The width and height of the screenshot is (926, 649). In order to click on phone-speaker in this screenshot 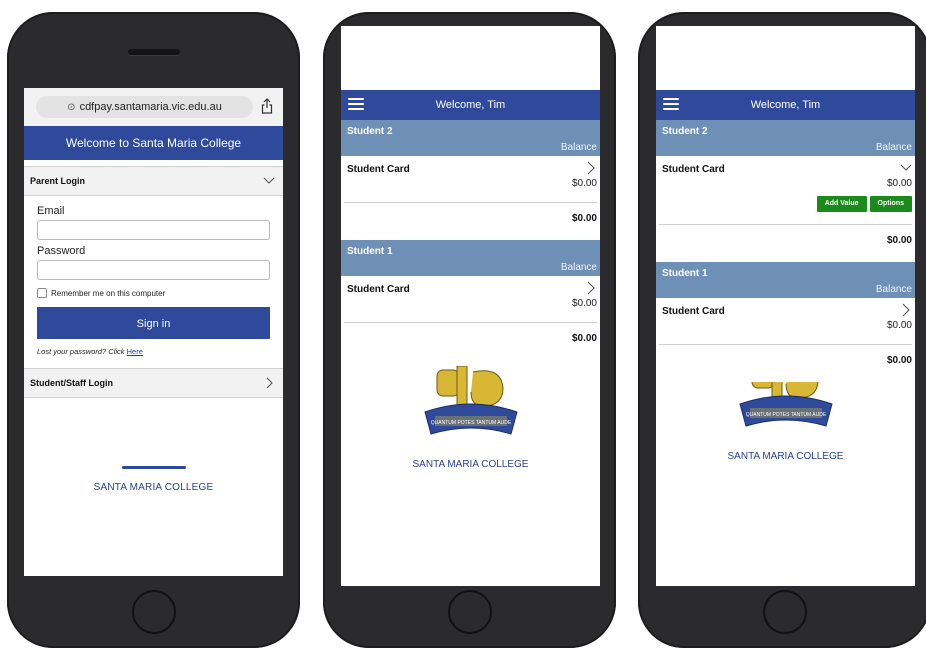, I will do `click(153, 52)`.